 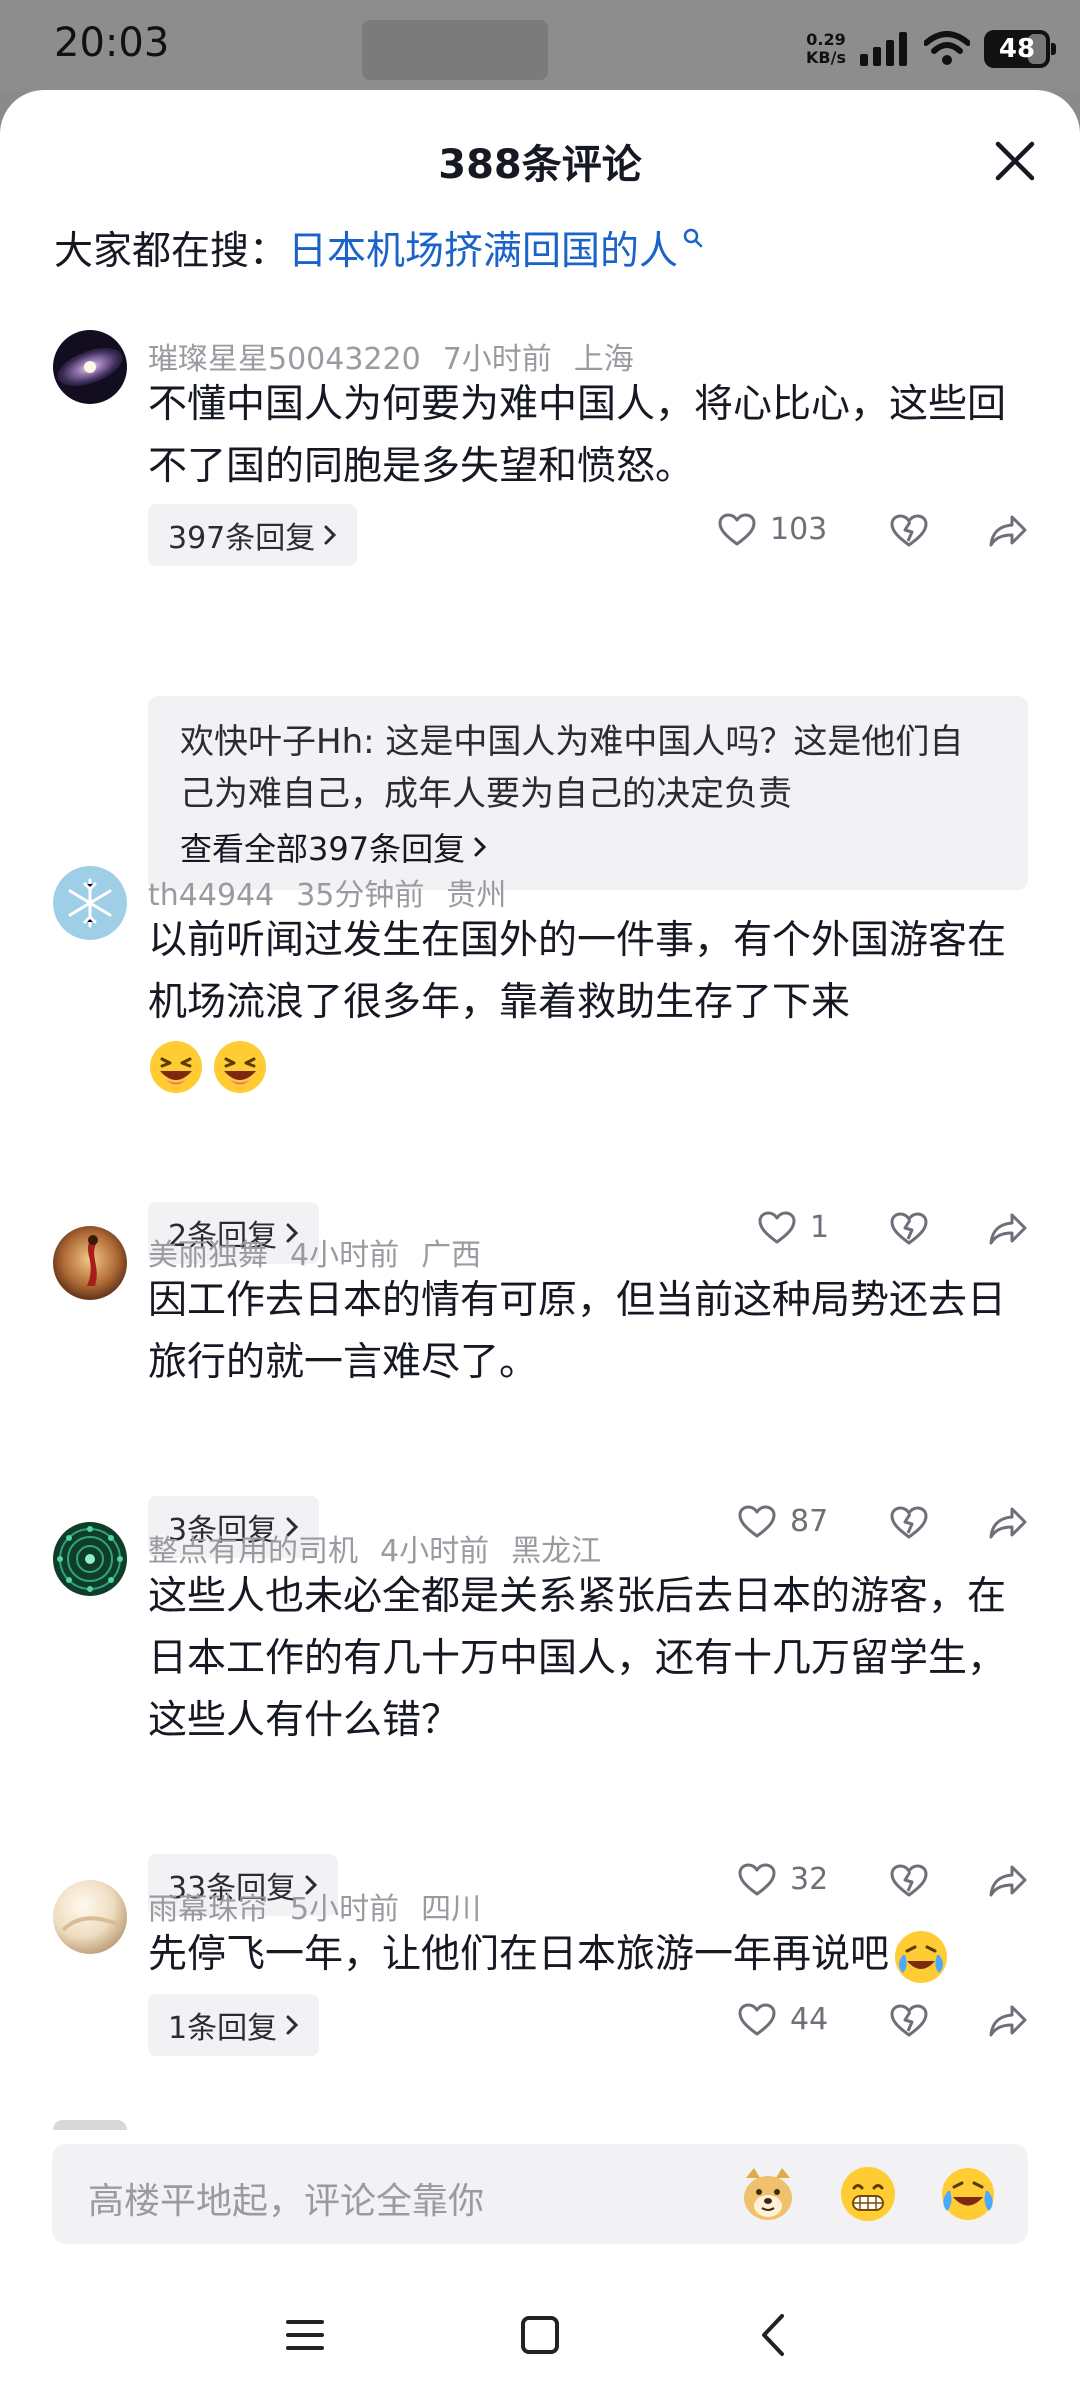 What do you see at coordinates (305, 2335) in the screenshot?
I see `menu-icon` at bounding box center [305, 2335].